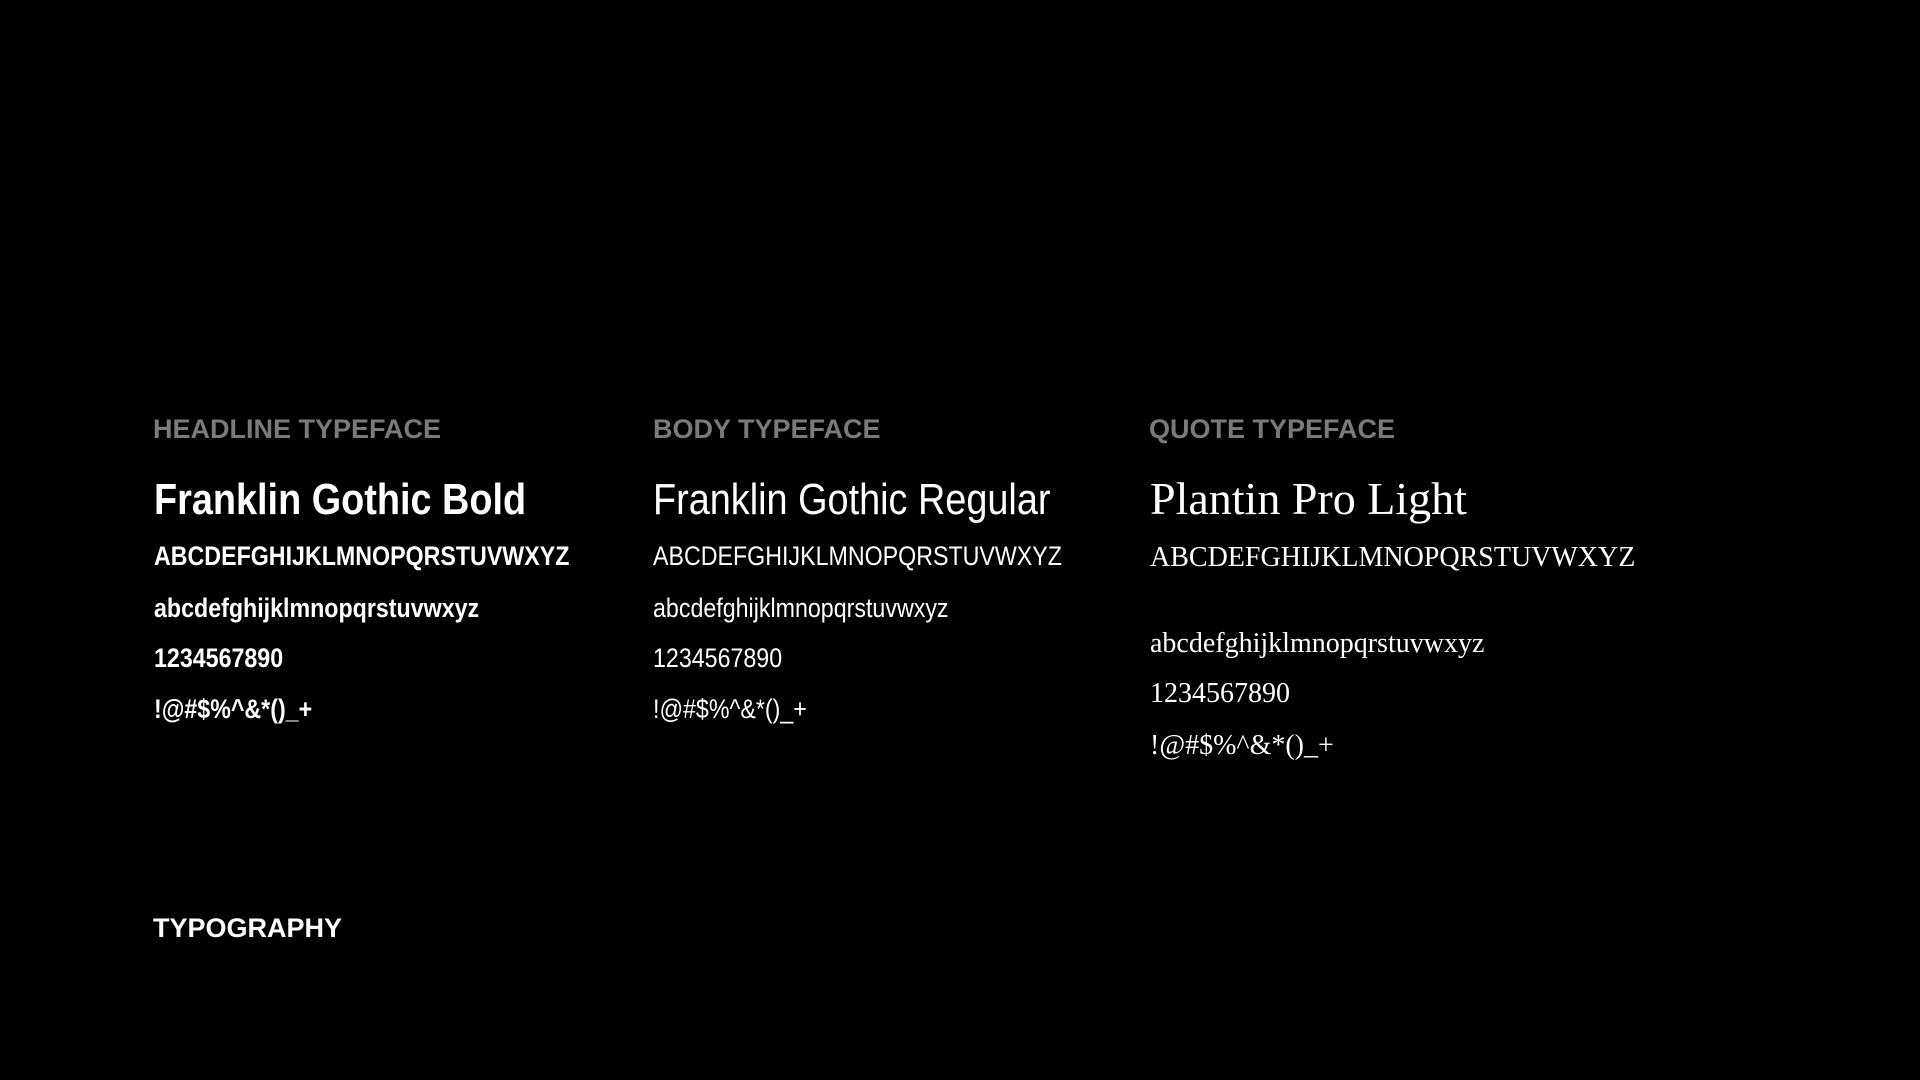 This screenshot has height=1080, width=1920. What do you see at coordinates (767, 429) in the screenshot?
I see `column-label: BODY TYPEFACE` at bounding box center [767, 429].